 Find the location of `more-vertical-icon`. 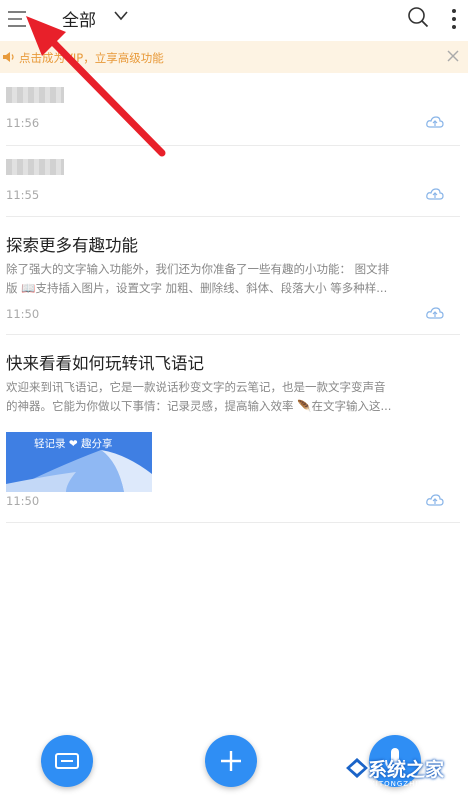

more-vertical-icon is located at coordinates (454, 20).